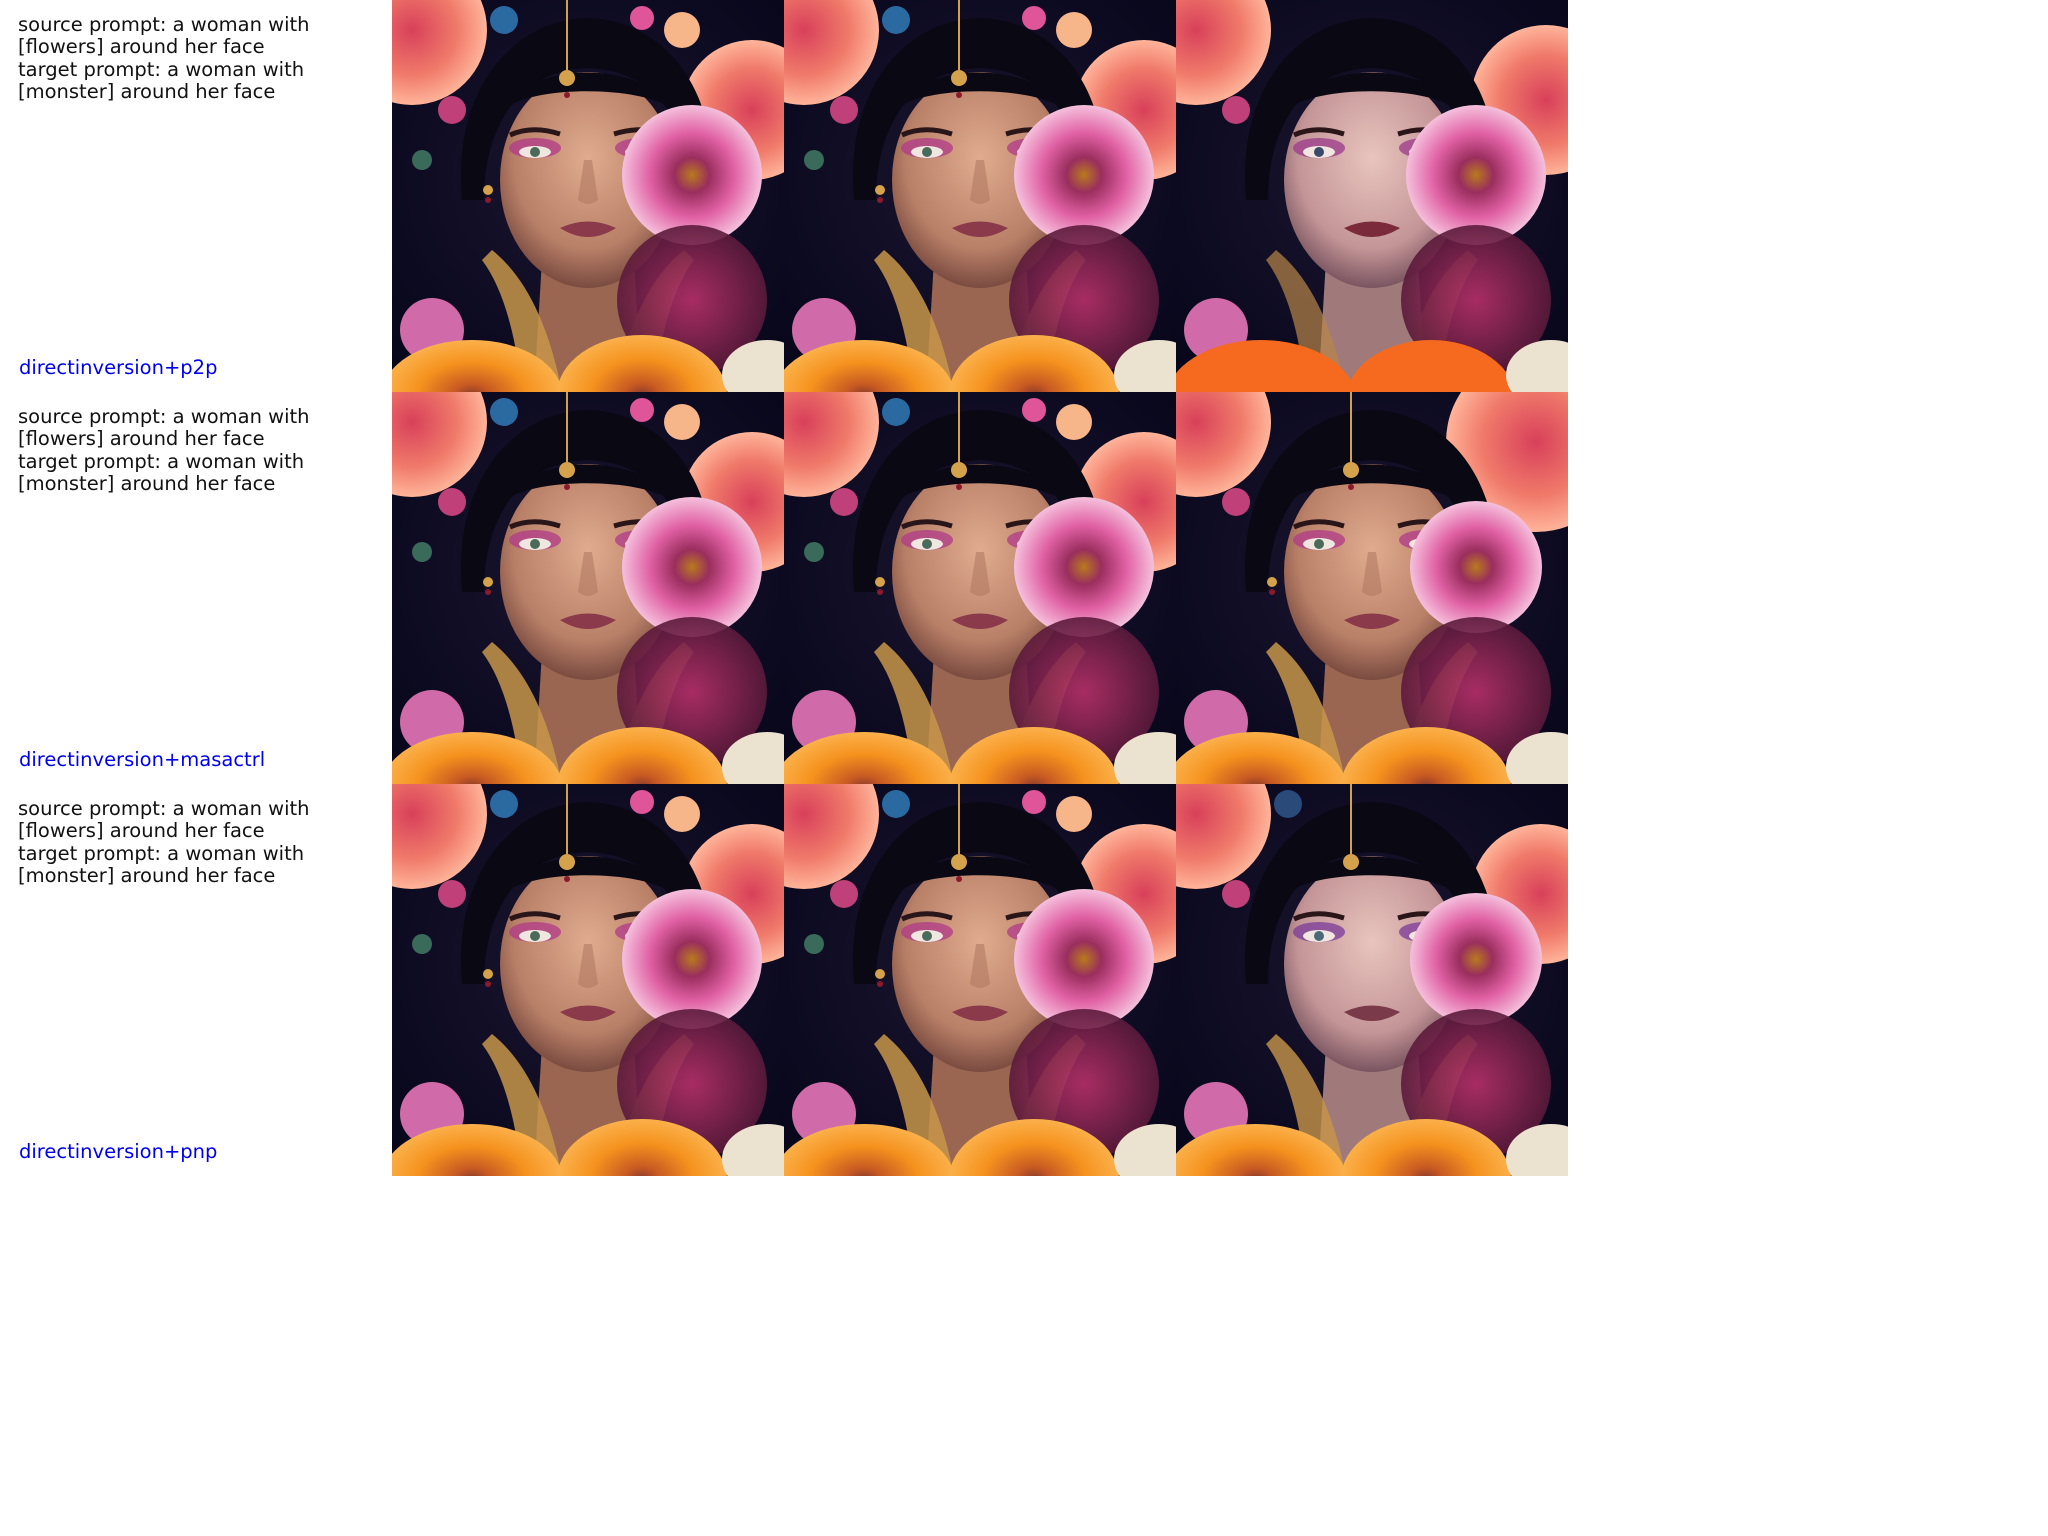  Describe the element at coordinates (142, 759) in the screenshot. I see `method-label: directinversion+masactrl` at that location.